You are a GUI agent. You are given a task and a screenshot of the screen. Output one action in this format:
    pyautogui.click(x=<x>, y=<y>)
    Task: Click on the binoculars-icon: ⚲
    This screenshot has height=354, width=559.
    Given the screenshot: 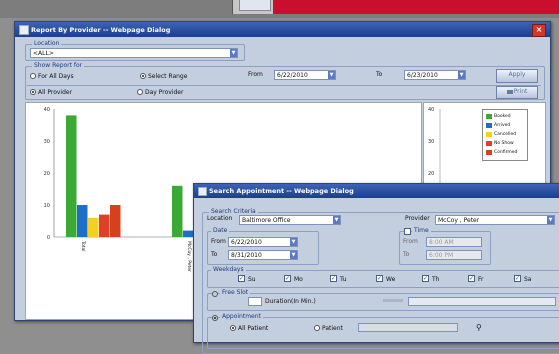 What is the action you would take?
    pyautogui.click(x=479, y=327)
    